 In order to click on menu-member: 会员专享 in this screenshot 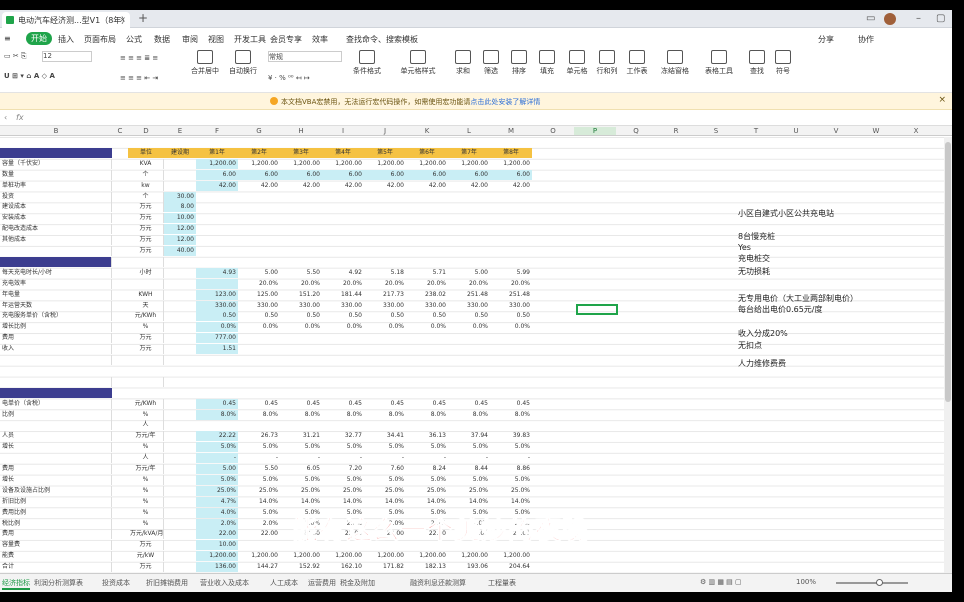, I will do `click(286, 39)`.